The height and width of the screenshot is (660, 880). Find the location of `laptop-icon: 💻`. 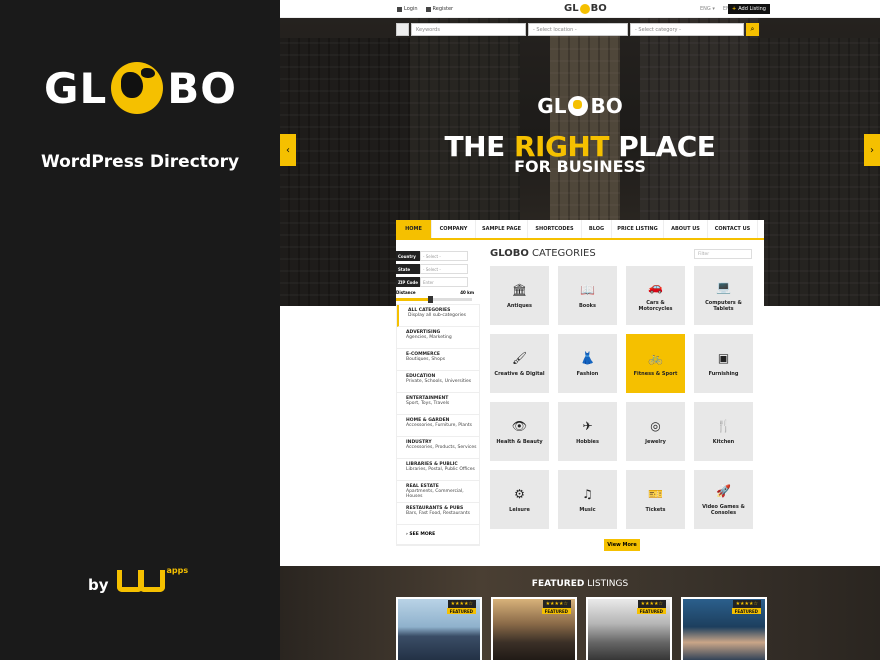

laptop-icon: 💻 is located at coordinates (723, 287).